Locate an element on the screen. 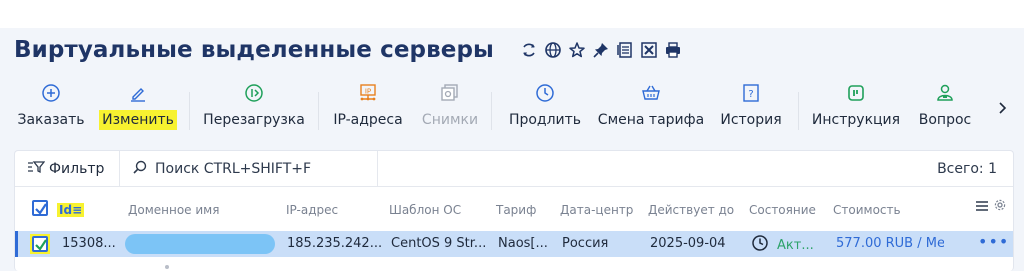  row-checkbox is located at coordinates (40, 244).